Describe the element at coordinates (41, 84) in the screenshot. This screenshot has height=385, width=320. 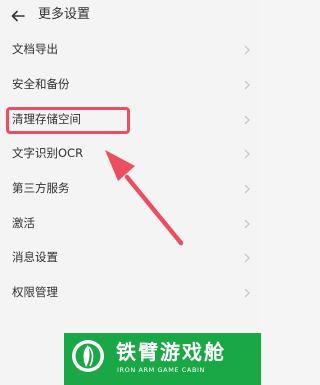
I see `settings-item-label: 安全和备份` at that location.